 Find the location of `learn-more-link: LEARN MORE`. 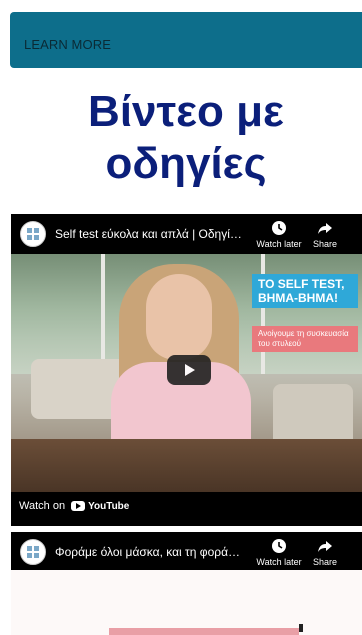

learn-more-link: LEARN MORE is located at coordinates (67, 44).